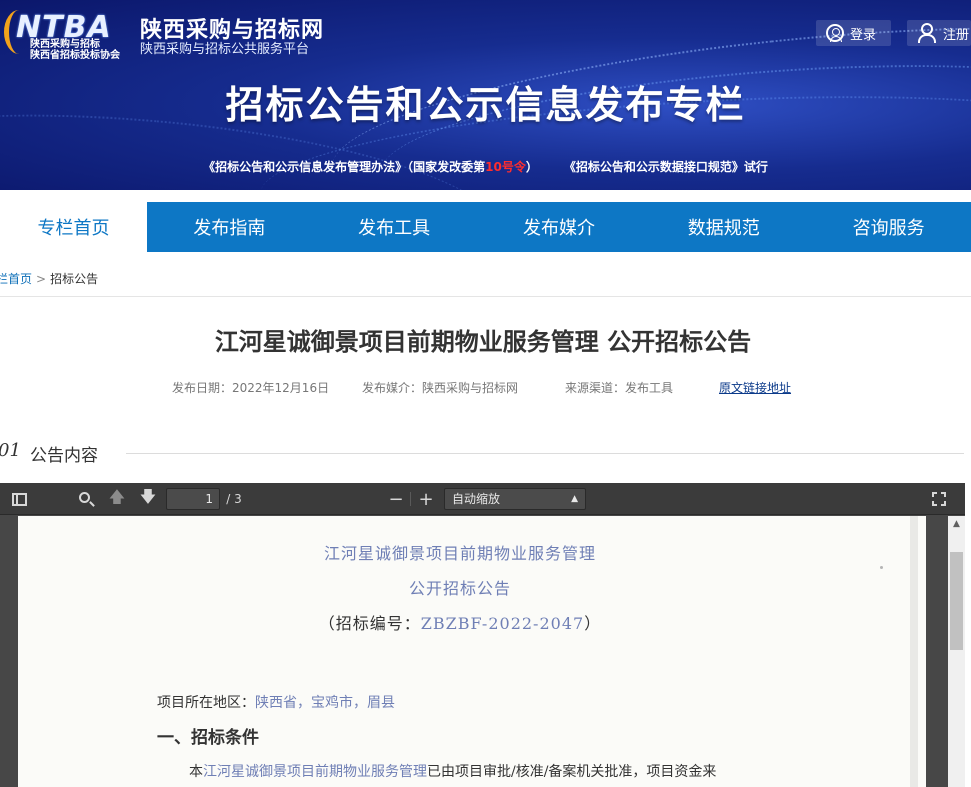  I want to click on user-circle-icon, so click(835, 33).